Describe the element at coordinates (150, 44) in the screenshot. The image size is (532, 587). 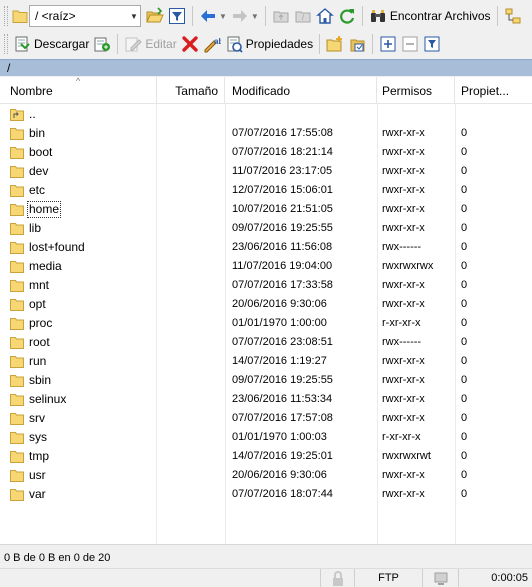
I see `edit-button: Editar` at that location.